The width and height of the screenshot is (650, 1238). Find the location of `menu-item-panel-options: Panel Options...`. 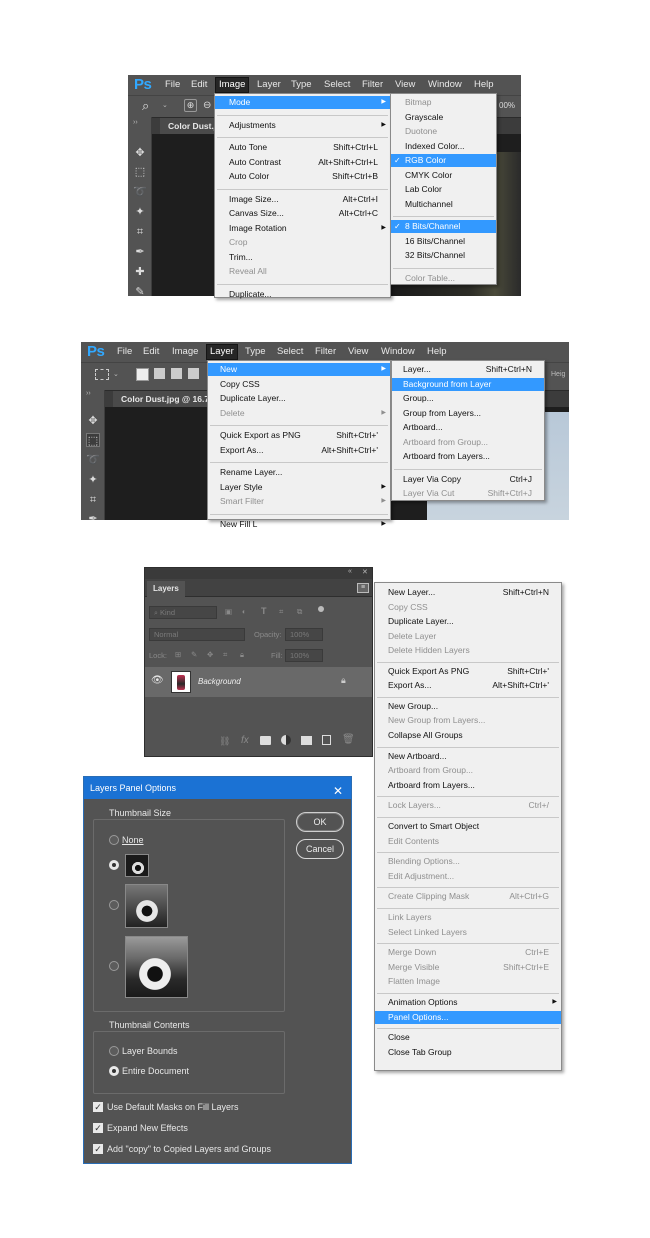

menu-item-panel-options: Panel Options... is located at coordinates (468, 1017).